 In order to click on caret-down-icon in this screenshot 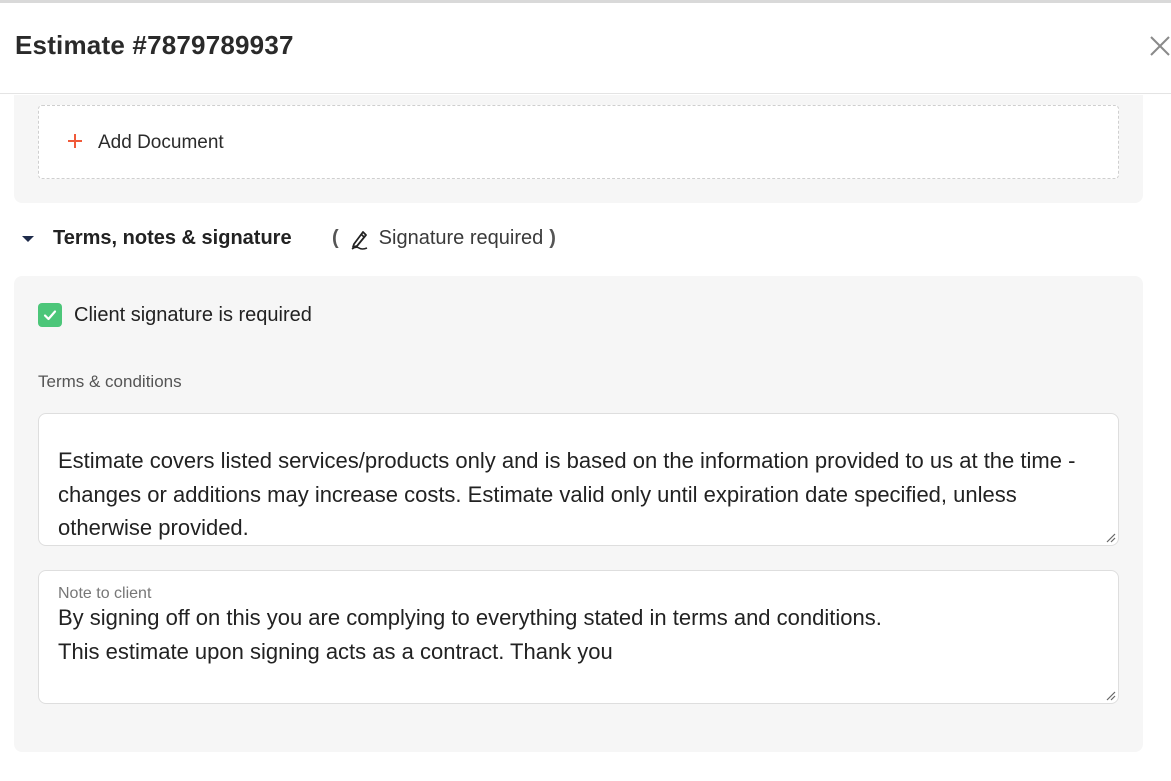, I will do `click(28, 239)`.